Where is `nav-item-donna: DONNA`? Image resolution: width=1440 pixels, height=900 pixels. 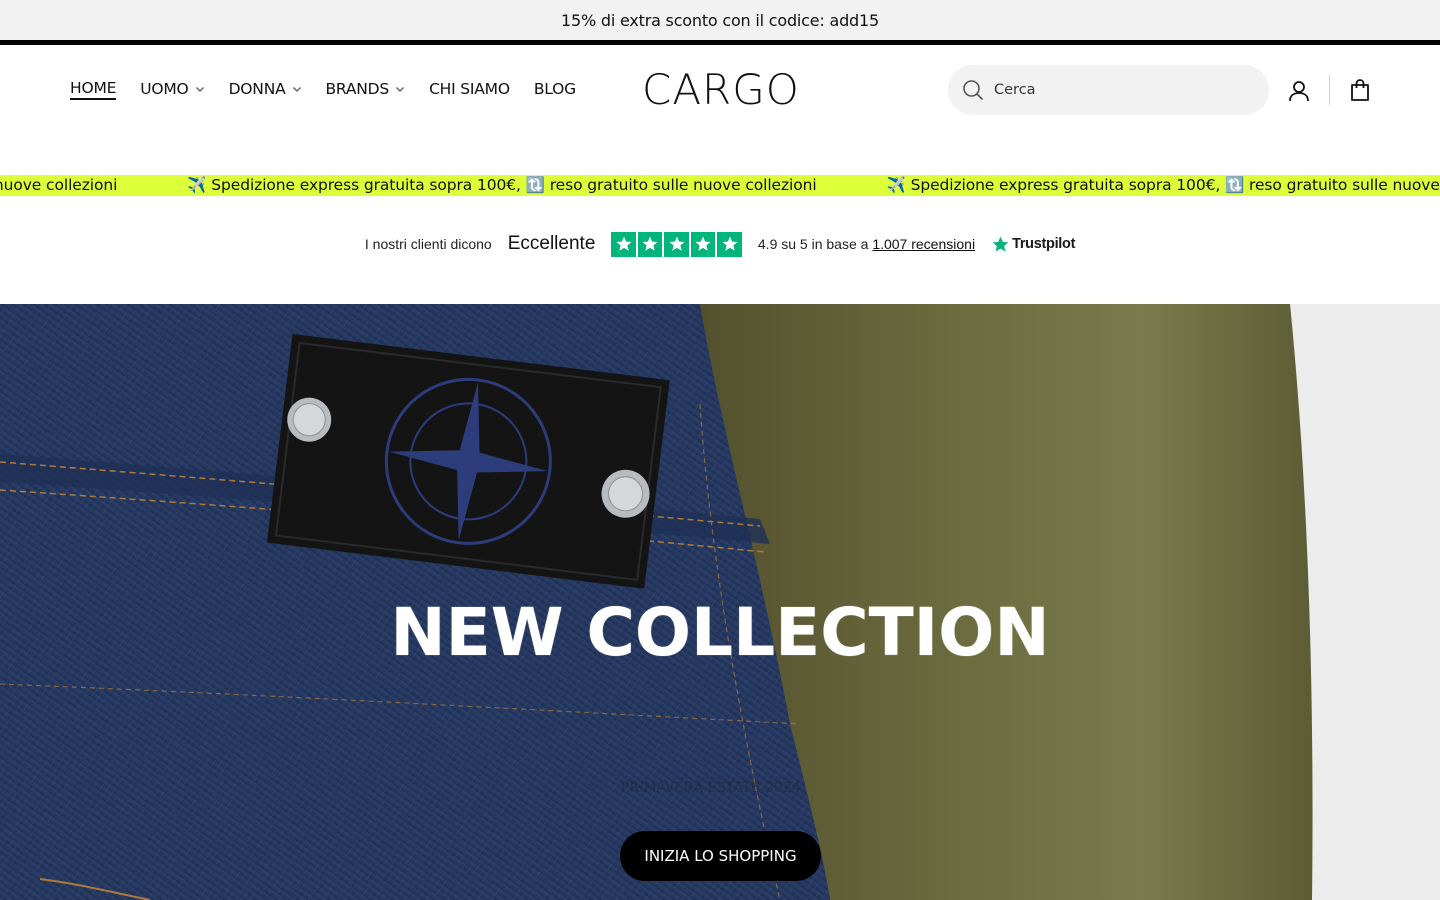
nav-item-donna: DONNA is located at coordinates (265, 89).